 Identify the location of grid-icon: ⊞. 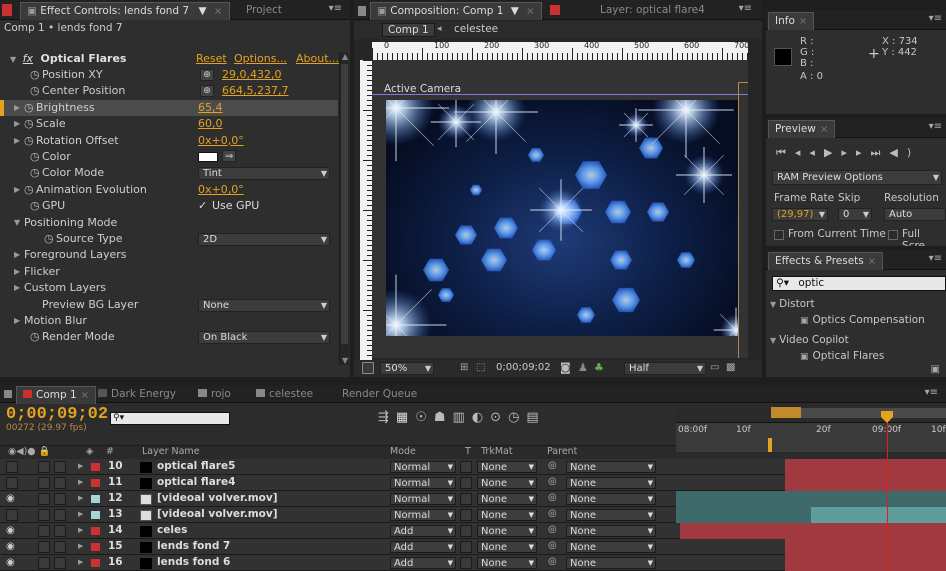
(464, 367).